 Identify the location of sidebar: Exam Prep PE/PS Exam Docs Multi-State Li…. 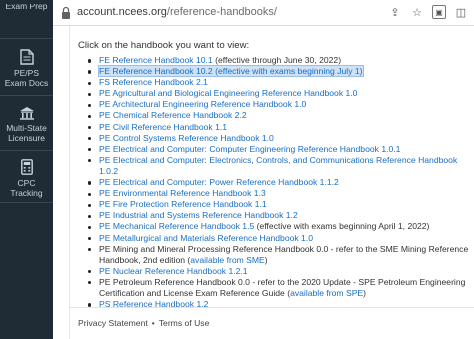
(26, 169).